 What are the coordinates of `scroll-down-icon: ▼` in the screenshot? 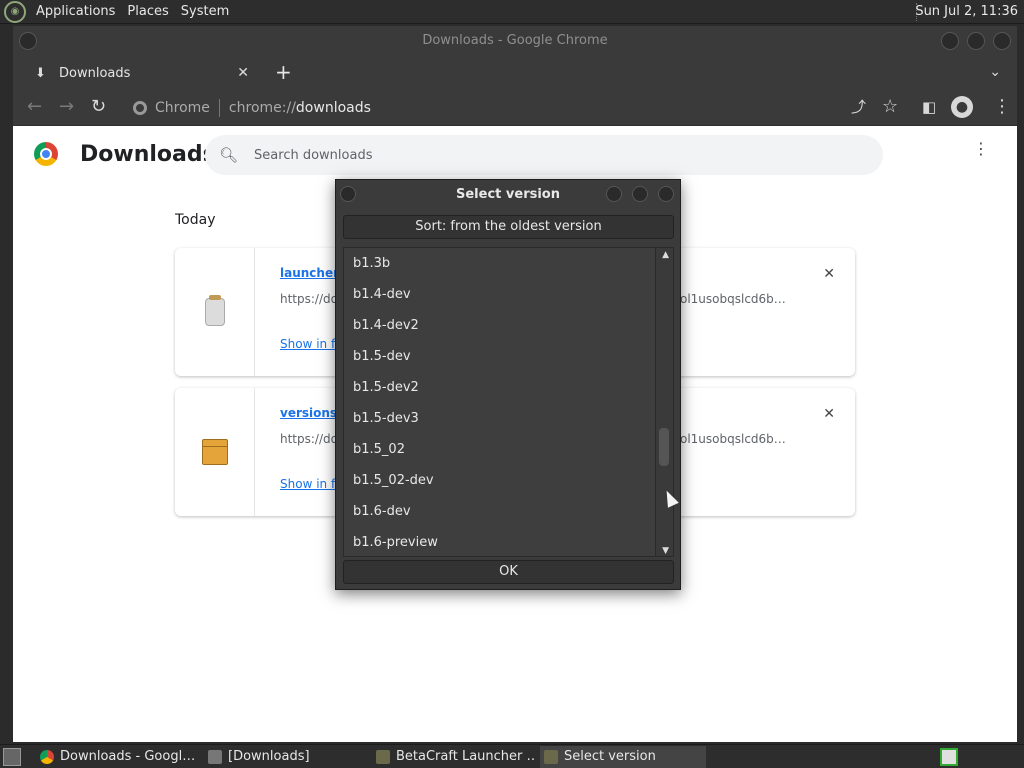 It's located at (665, 551).